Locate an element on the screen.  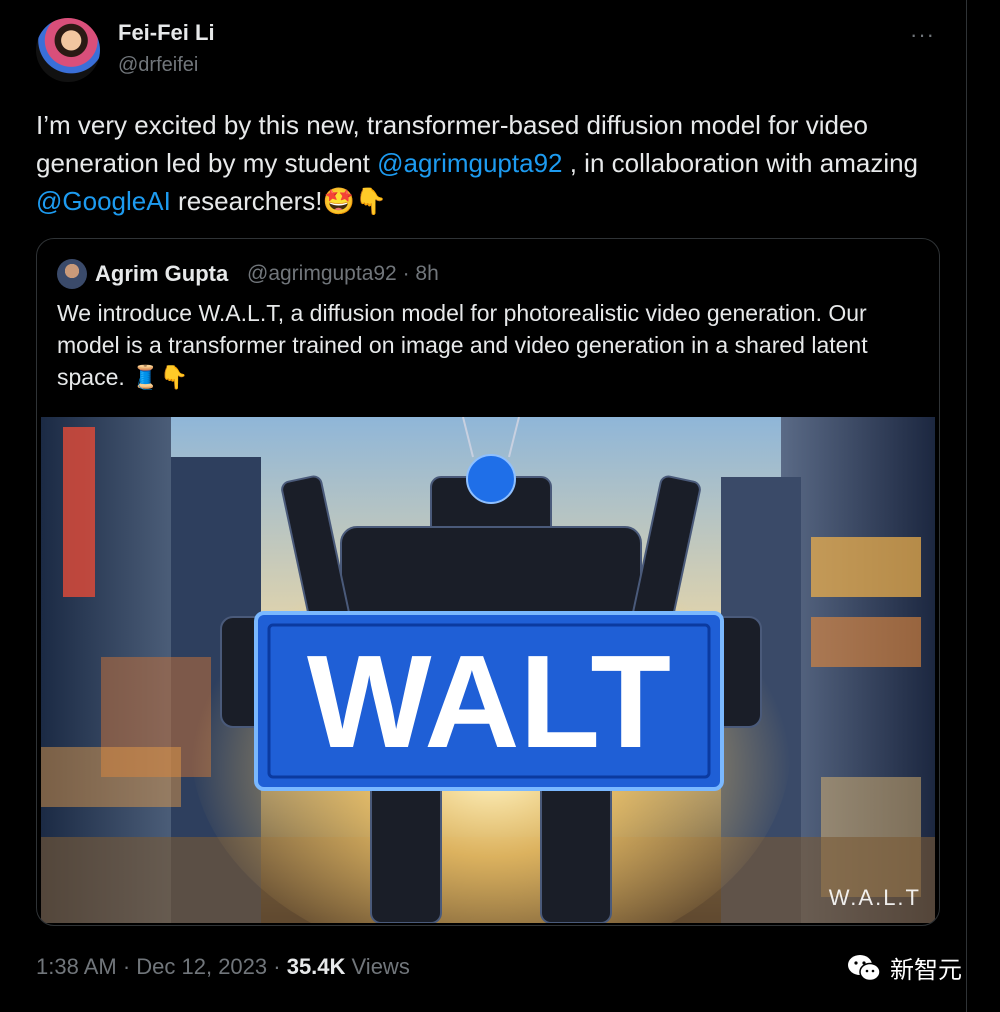
mention-link-googleai: @GoogleAI is located at coordinates (103, 201).